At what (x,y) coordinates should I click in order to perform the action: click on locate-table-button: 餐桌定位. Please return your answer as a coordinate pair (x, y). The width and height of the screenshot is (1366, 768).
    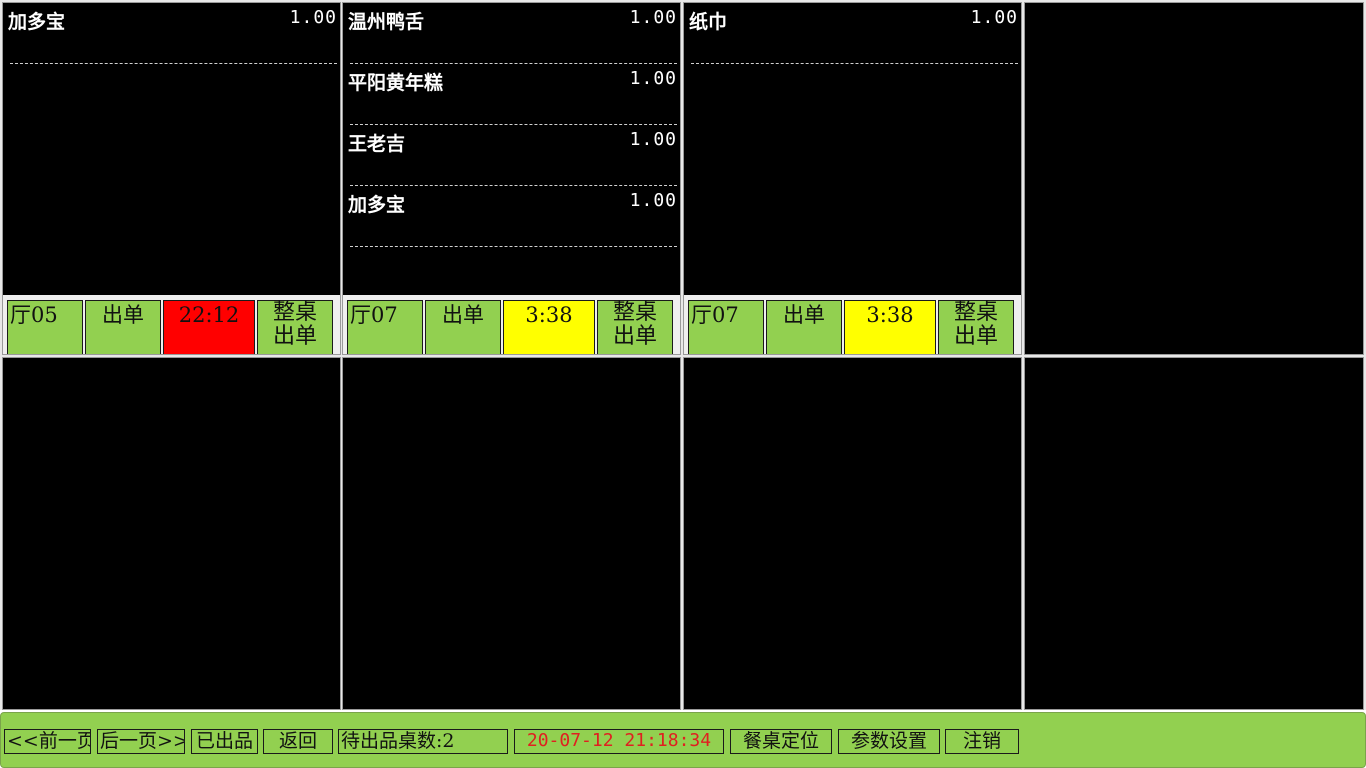
    Looking at the image, I should click on (781, 741).